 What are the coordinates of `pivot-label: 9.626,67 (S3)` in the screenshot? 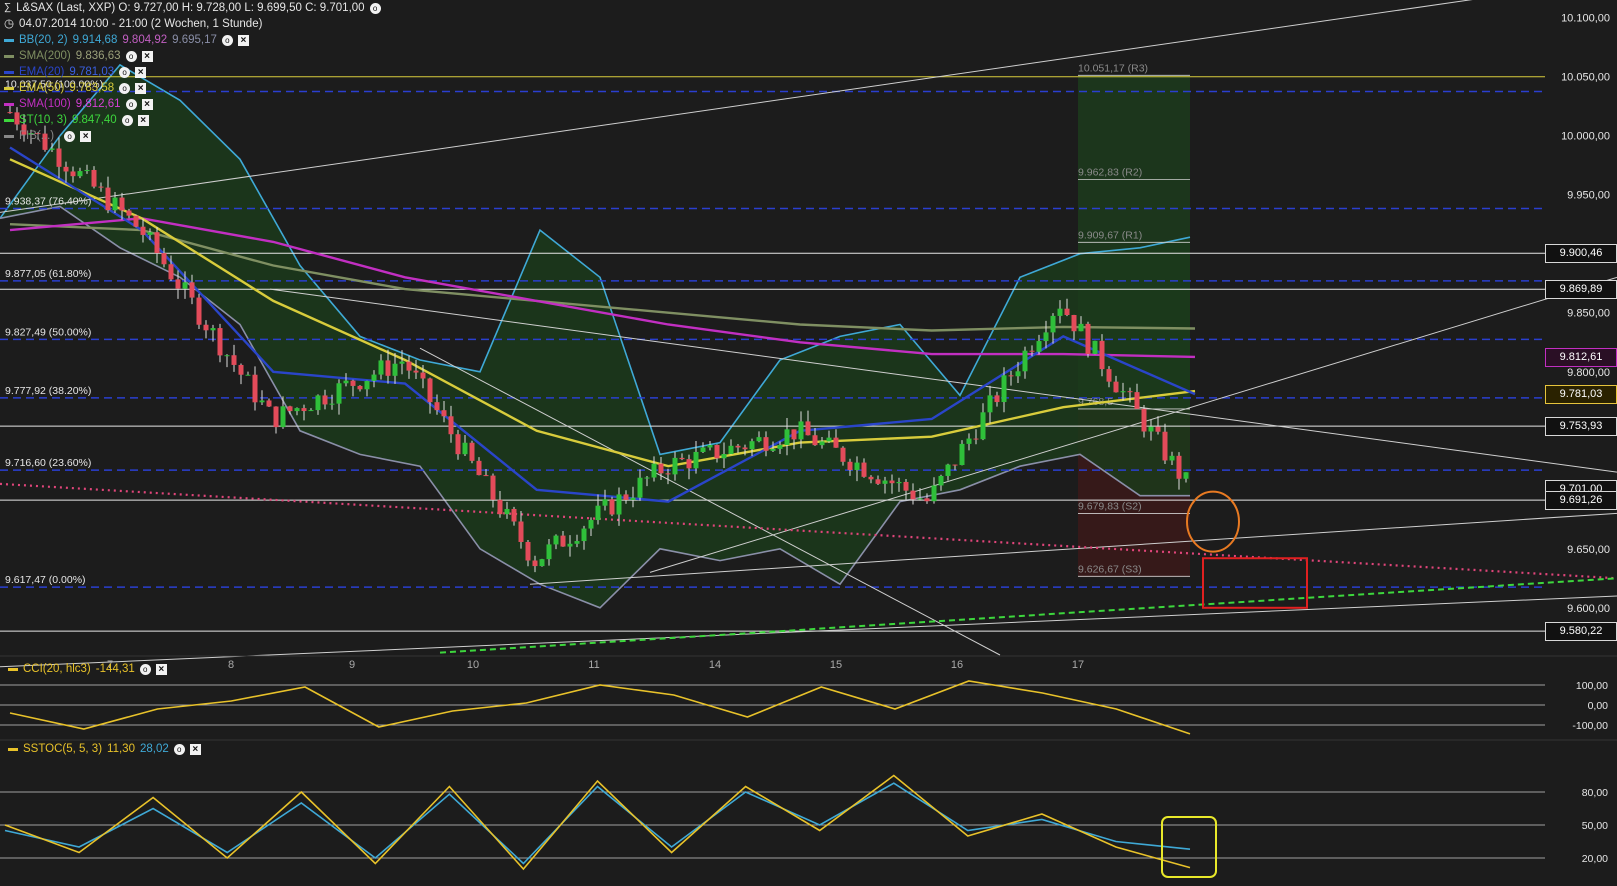 It's located at (1110, 569).